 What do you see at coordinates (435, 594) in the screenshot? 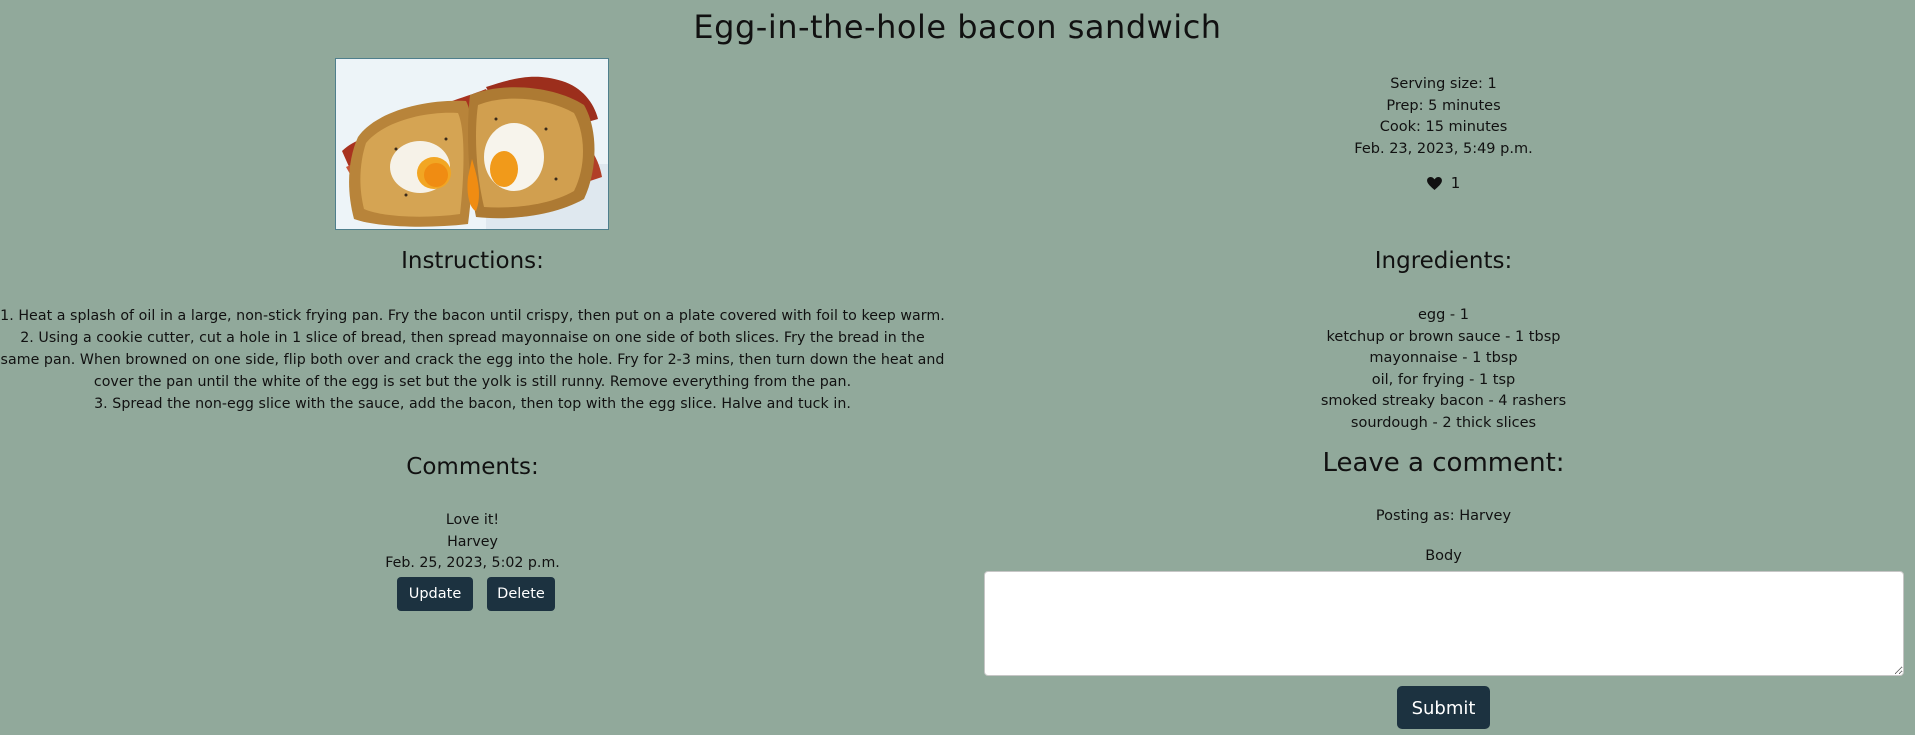
I see `update-comment-button: Update` at bounding box center [435, 594].